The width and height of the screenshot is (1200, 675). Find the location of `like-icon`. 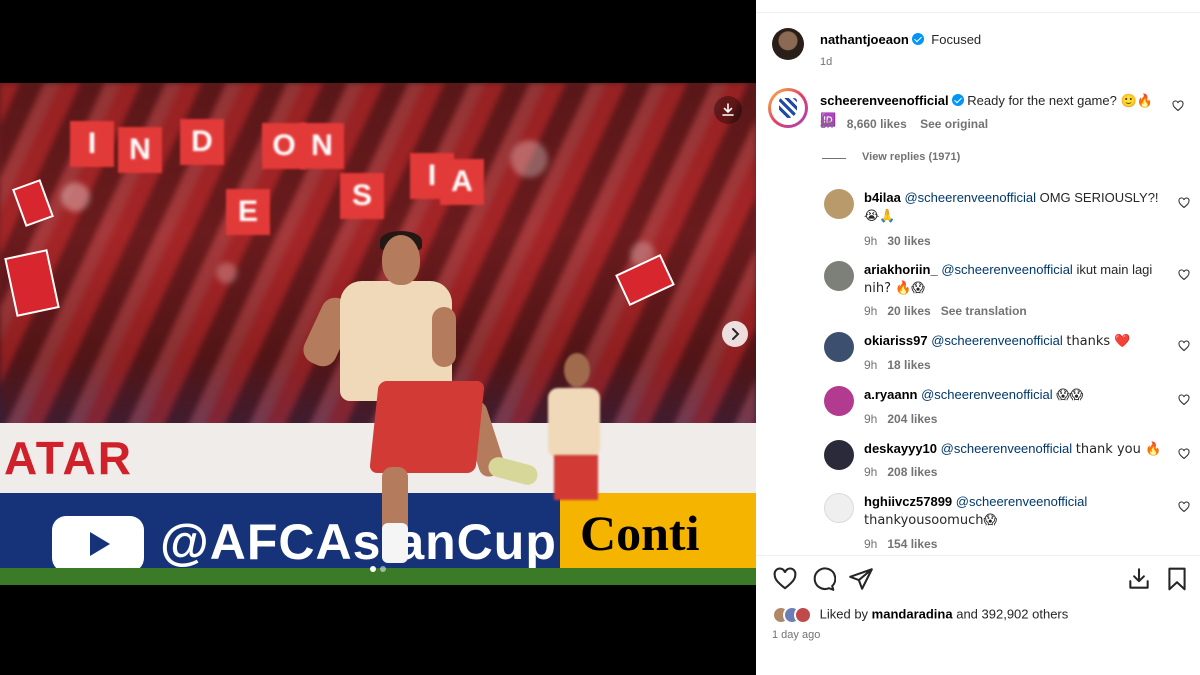

like-icon is located at coordinates (785, 579).